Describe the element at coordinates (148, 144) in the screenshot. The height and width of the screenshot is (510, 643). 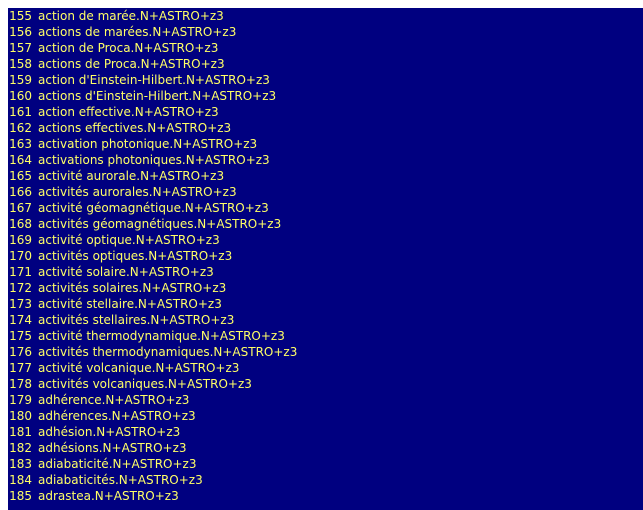
I see `entry-text: activation photonique.N+ASTRO+z3` at that location.